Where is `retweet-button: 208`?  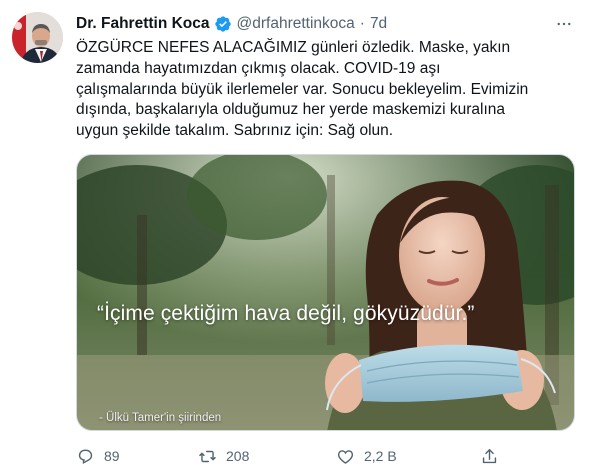 retweet-button: 208 is located at coordinates (223, 456).